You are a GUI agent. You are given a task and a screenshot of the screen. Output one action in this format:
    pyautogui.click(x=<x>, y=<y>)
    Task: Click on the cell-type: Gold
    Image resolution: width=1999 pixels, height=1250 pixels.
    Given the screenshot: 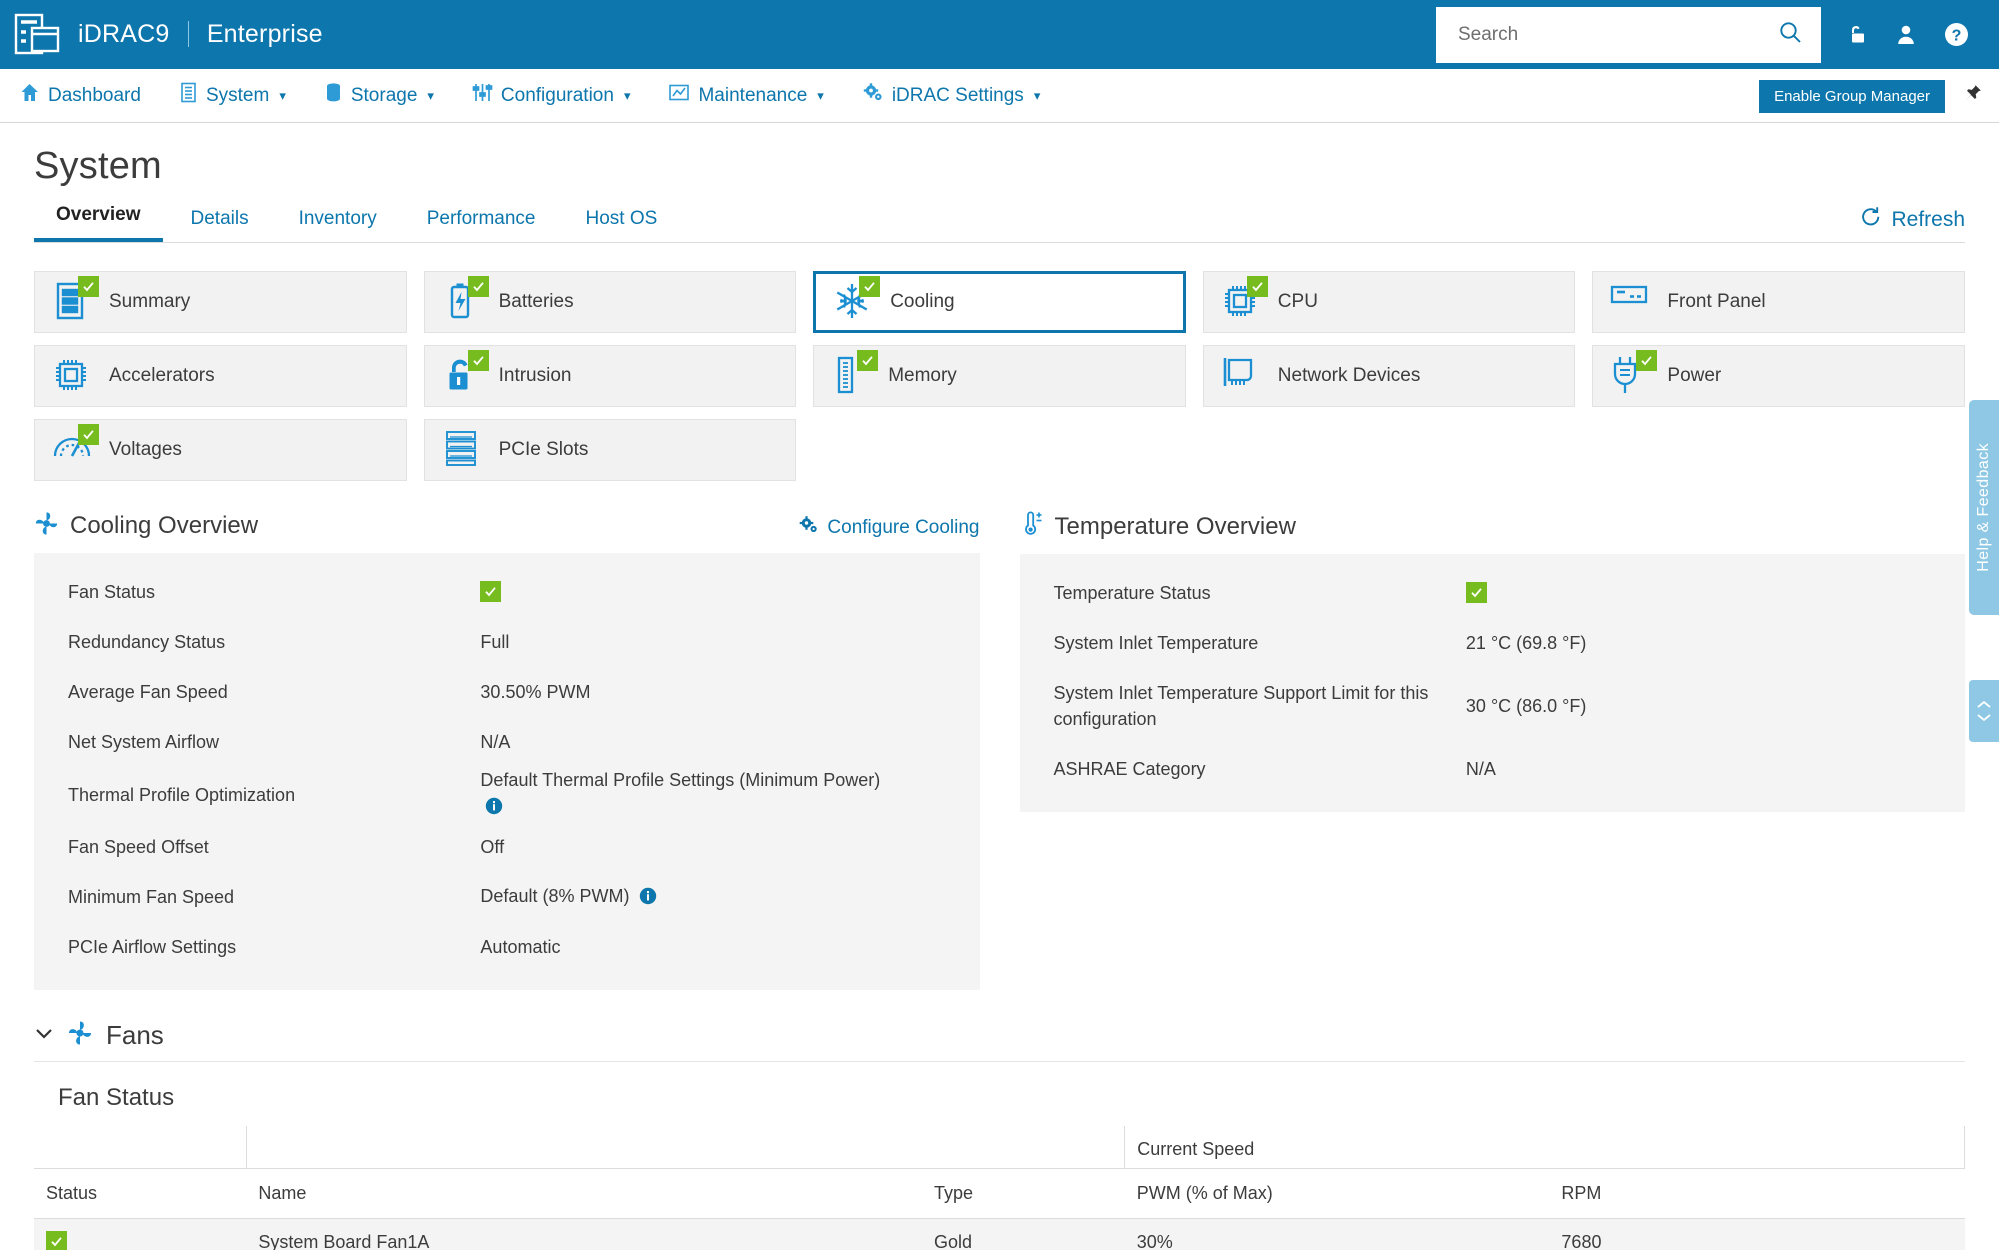 What is the action you would take?
    pyautogui.click(x=1023, y=1234)
    